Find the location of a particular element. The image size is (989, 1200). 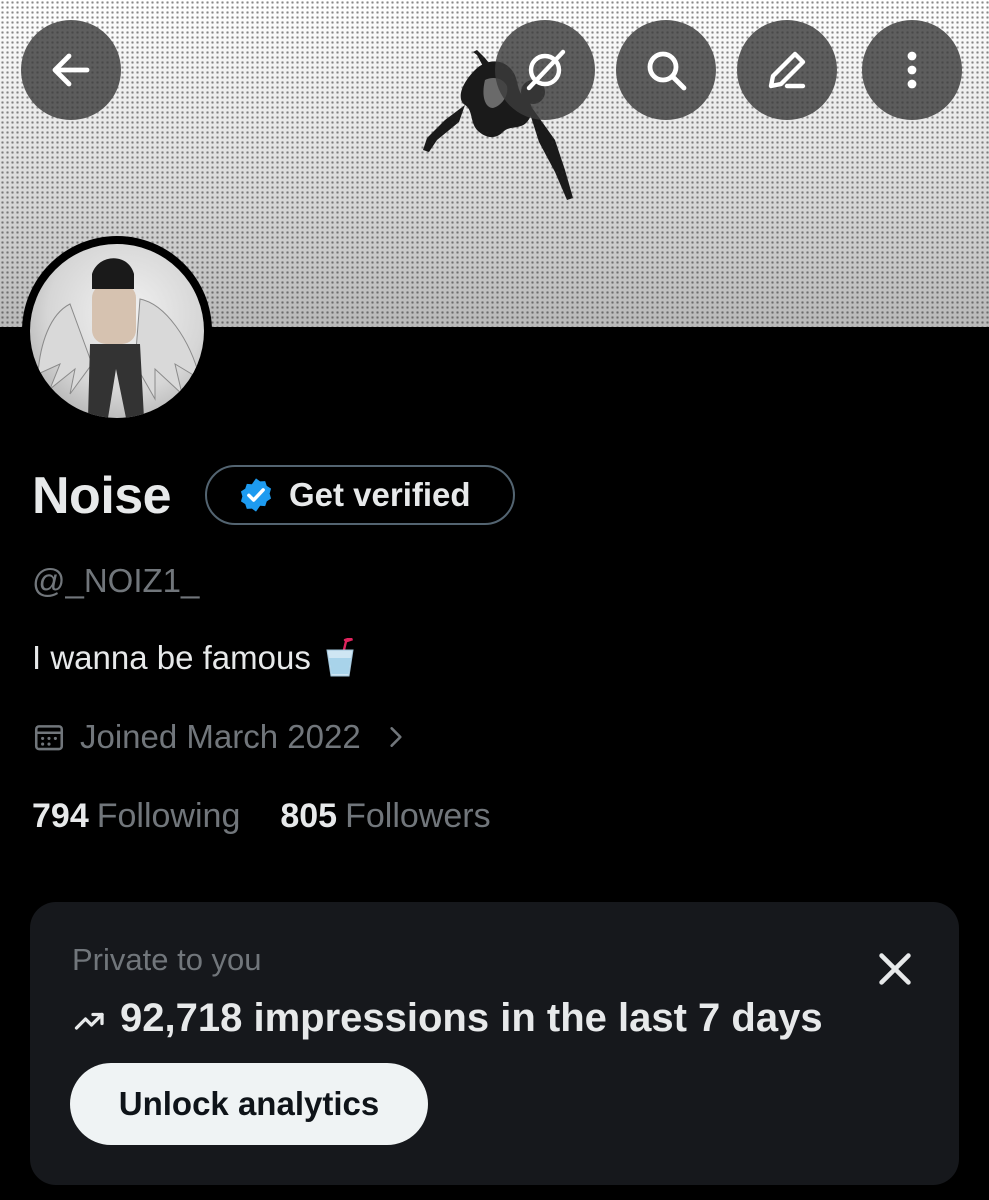

chevron-right-icon is located at coordinates (396, 737).